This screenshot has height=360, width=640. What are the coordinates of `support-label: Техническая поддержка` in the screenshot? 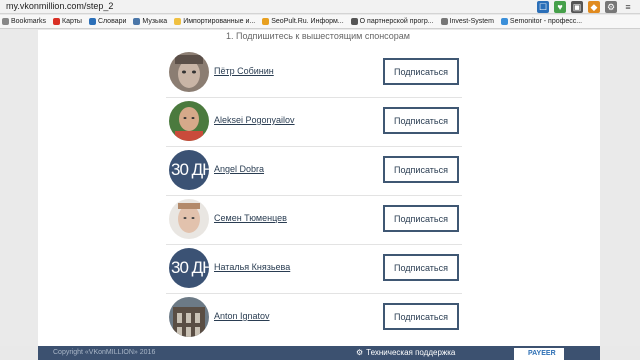 It's located at (411, 352).